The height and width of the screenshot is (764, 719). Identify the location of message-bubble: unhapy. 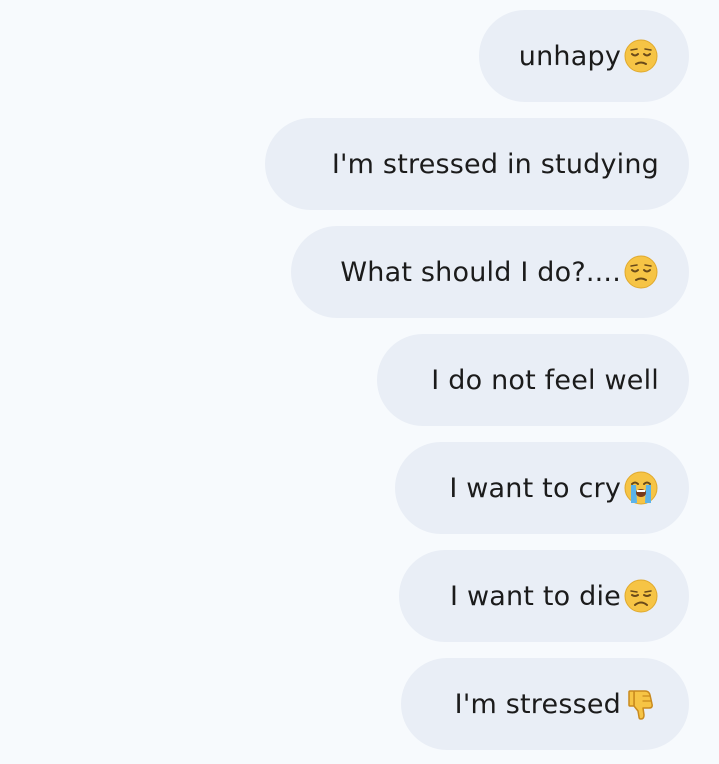
(584, 56).